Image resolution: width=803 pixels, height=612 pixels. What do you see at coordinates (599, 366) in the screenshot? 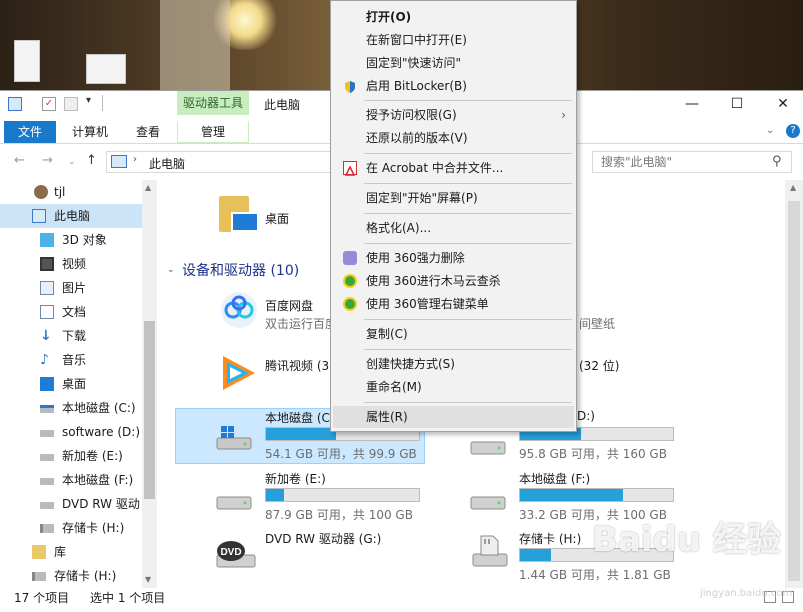
I see `app-name-fragment: (32 位)` at bounding box center [599, 366].